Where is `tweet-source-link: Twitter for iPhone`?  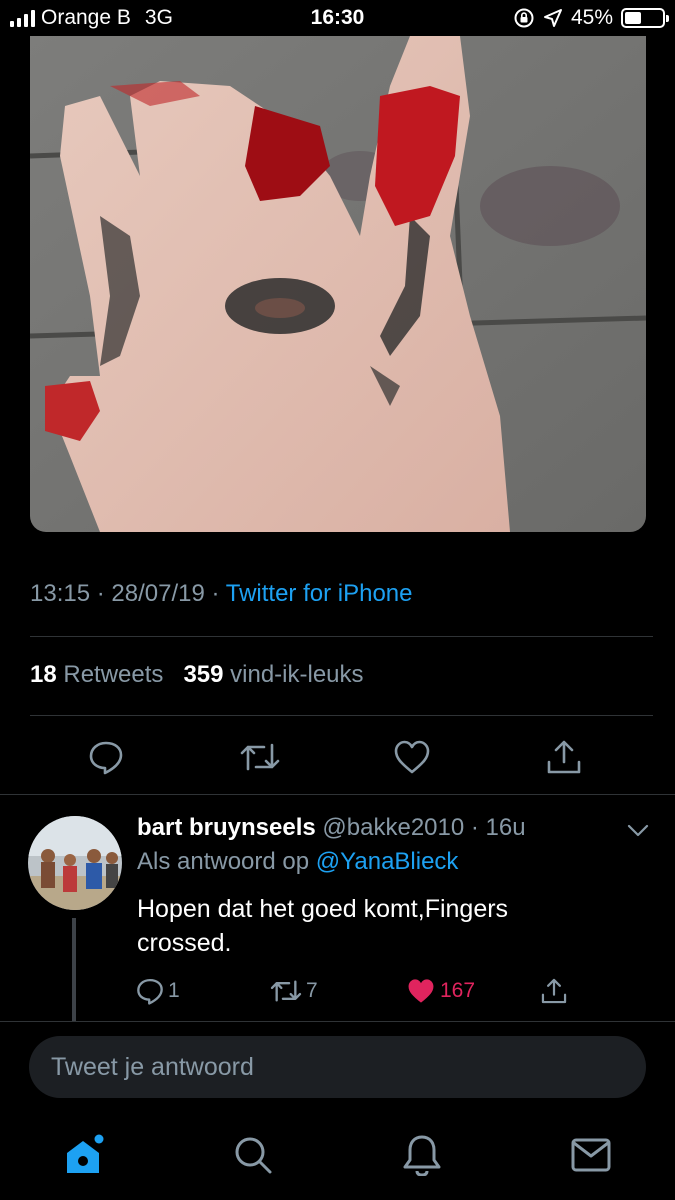
tweet-source-link: Twitter for iPhone is located at coordinates (319, 593).